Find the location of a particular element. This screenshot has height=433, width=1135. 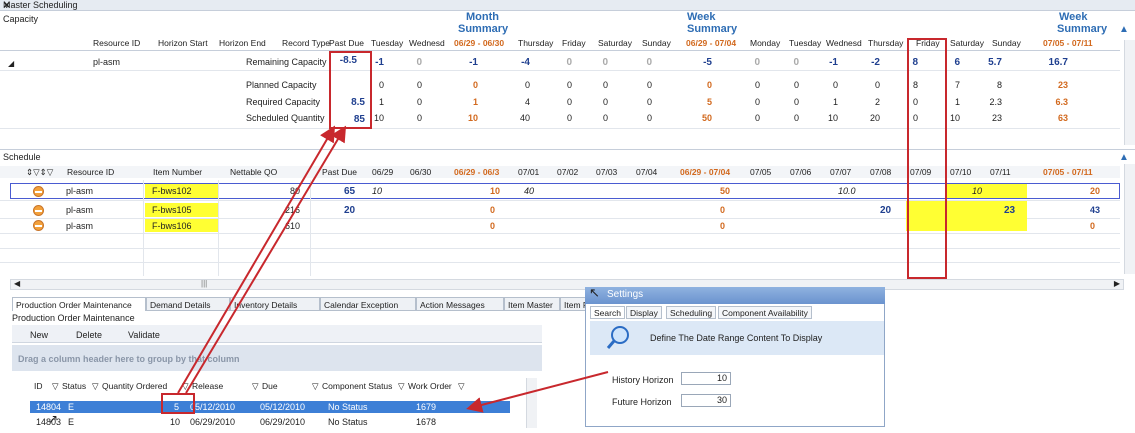

arrow-to-row is located at coordinates (537, 392).